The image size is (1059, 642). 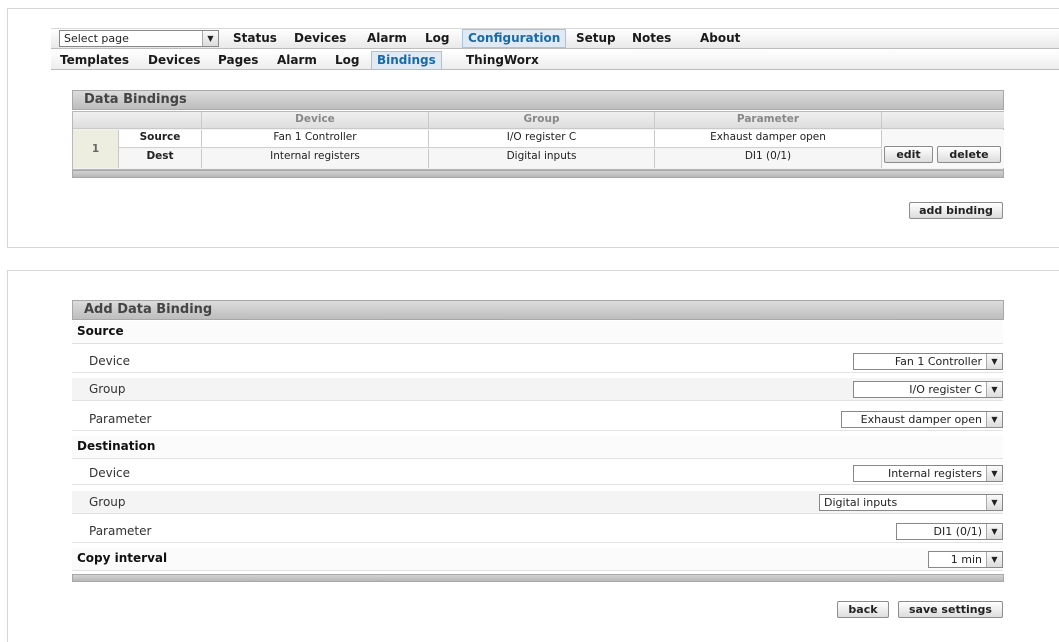 I want to click on dest-group-row: Group Digital inputs ▼, so click(x=537, y=502).